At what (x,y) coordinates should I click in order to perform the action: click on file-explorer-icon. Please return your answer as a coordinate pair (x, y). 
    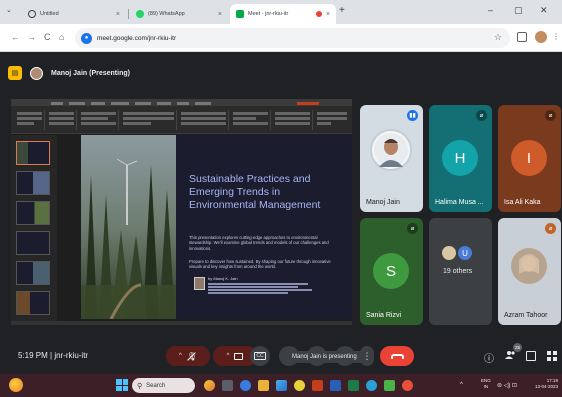
    Looking at the image, I should click on (263, 385).